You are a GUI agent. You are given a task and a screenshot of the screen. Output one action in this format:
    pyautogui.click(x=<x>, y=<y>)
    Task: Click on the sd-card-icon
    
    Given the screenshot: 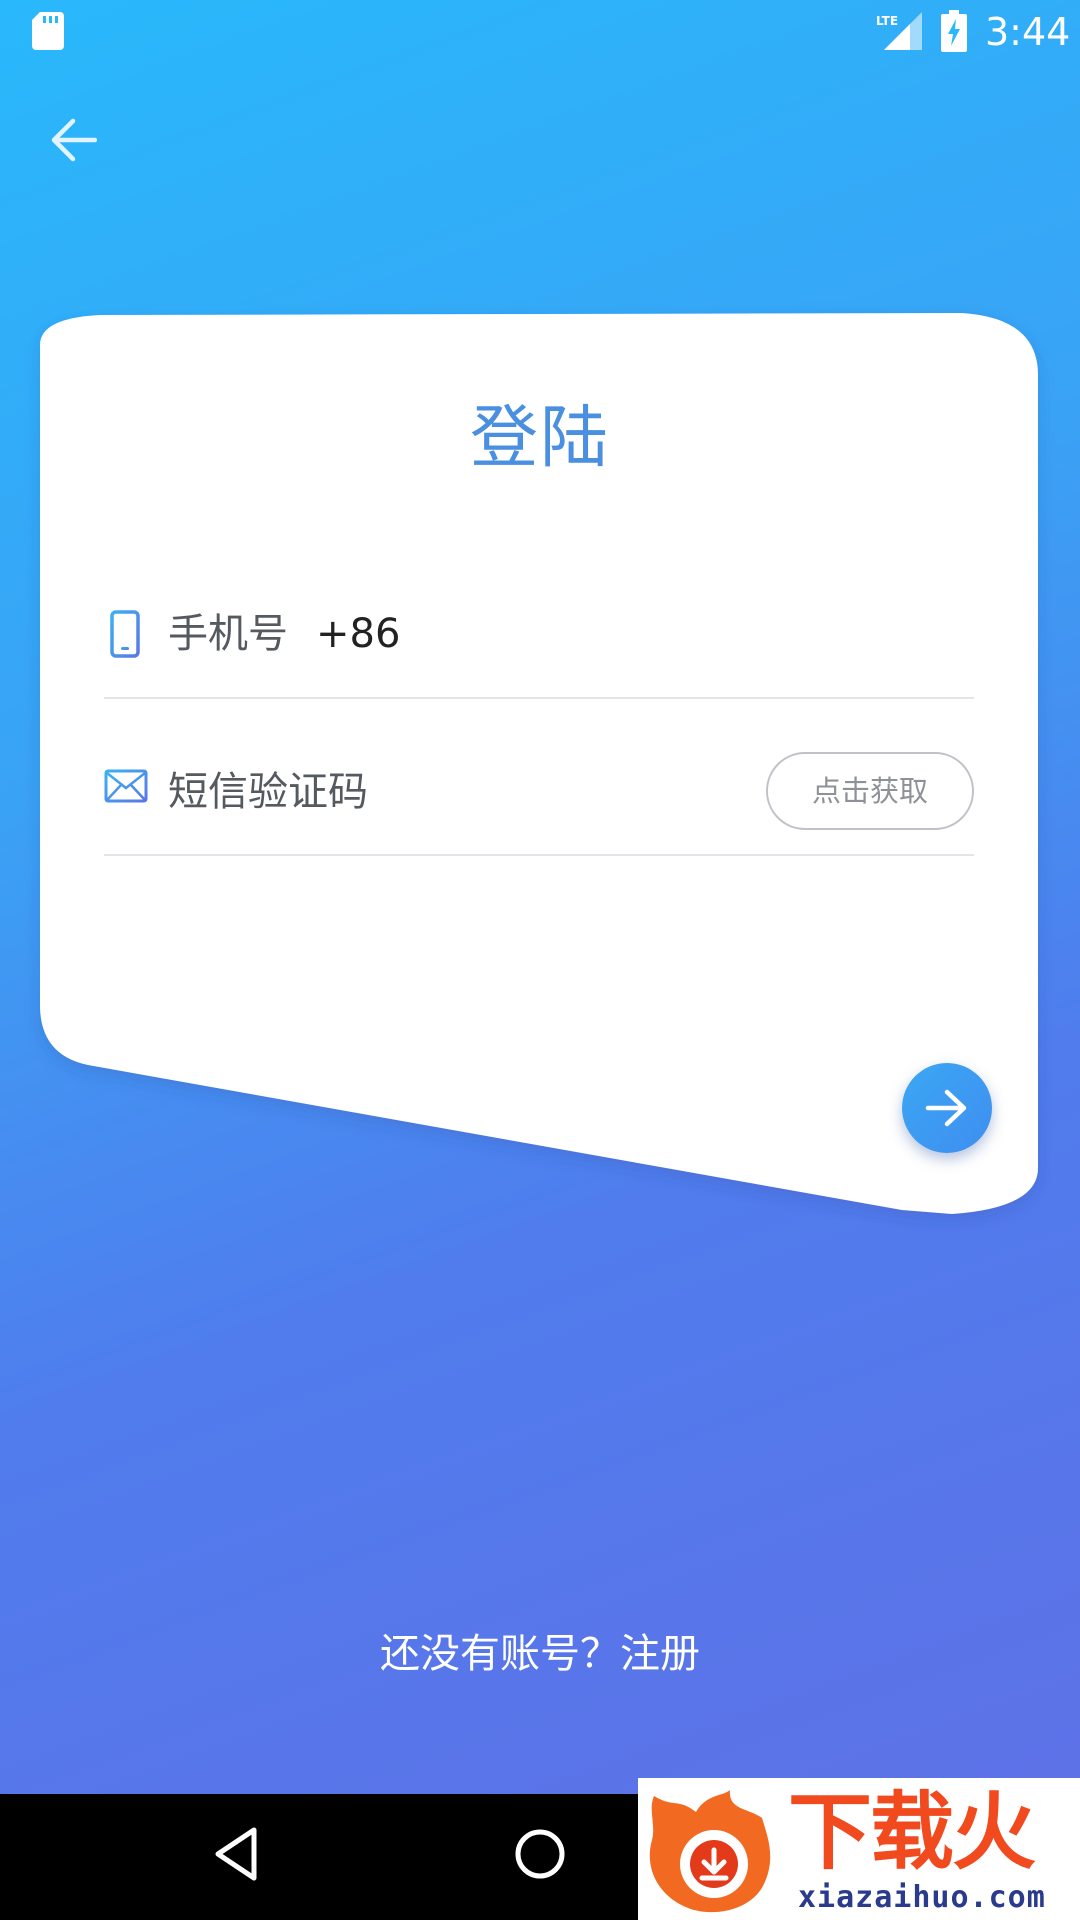 What is the action you would take?
    pyautogui.click(x=48, y=31)
    